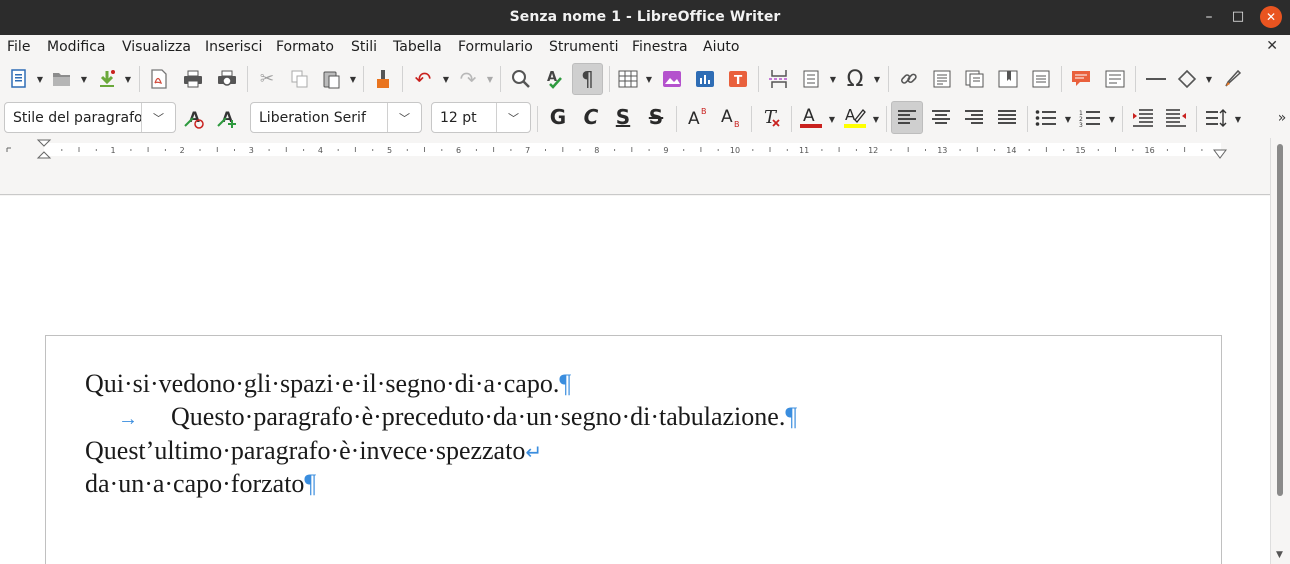  Describe the element at coordinates (1156, 79) in the screenshot. I see `insert-line-icon` at that location.